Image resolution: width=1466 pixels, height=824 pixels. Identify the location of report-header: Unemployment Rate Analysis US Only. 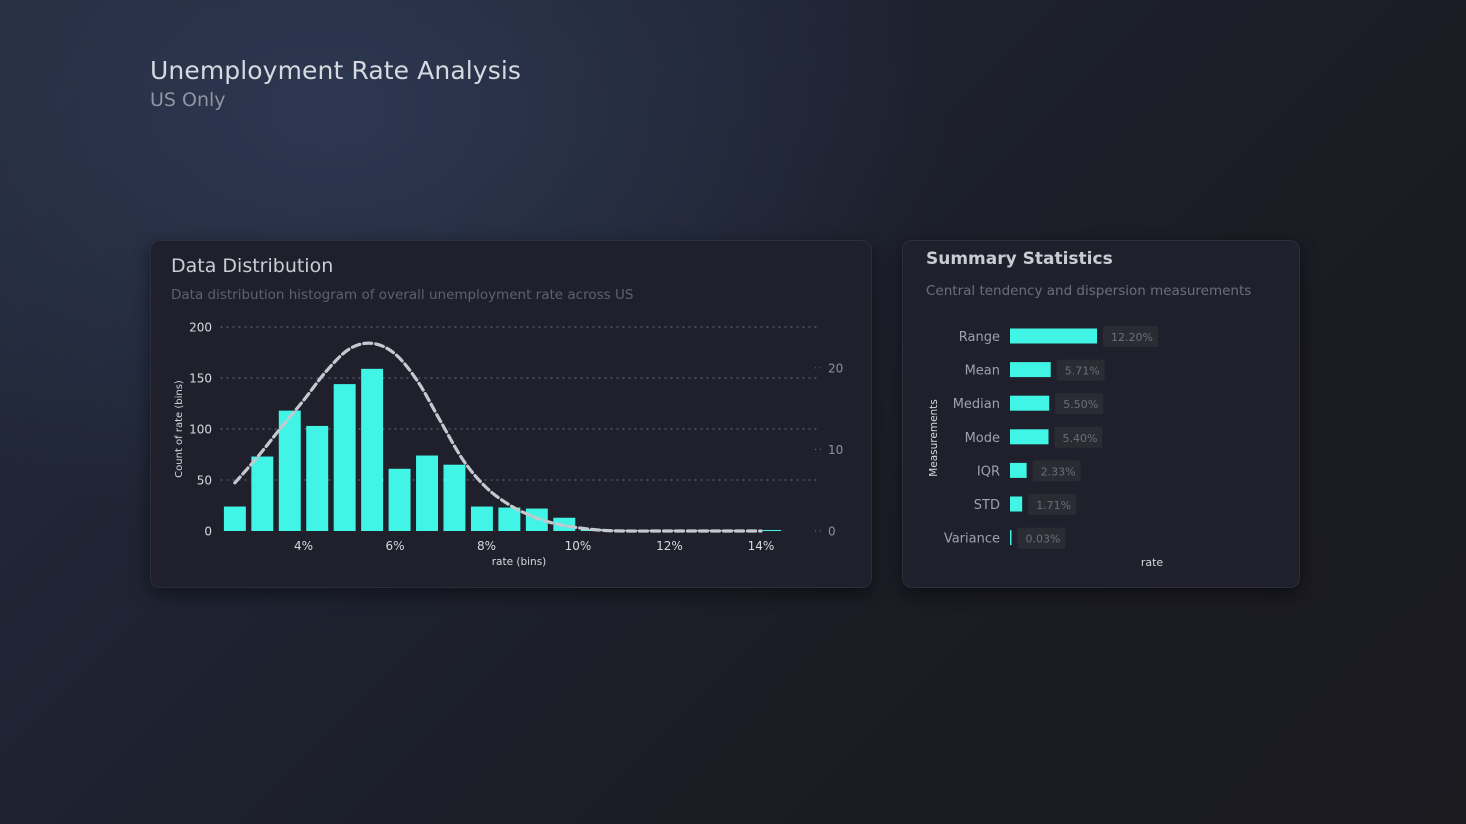
(335, 83).